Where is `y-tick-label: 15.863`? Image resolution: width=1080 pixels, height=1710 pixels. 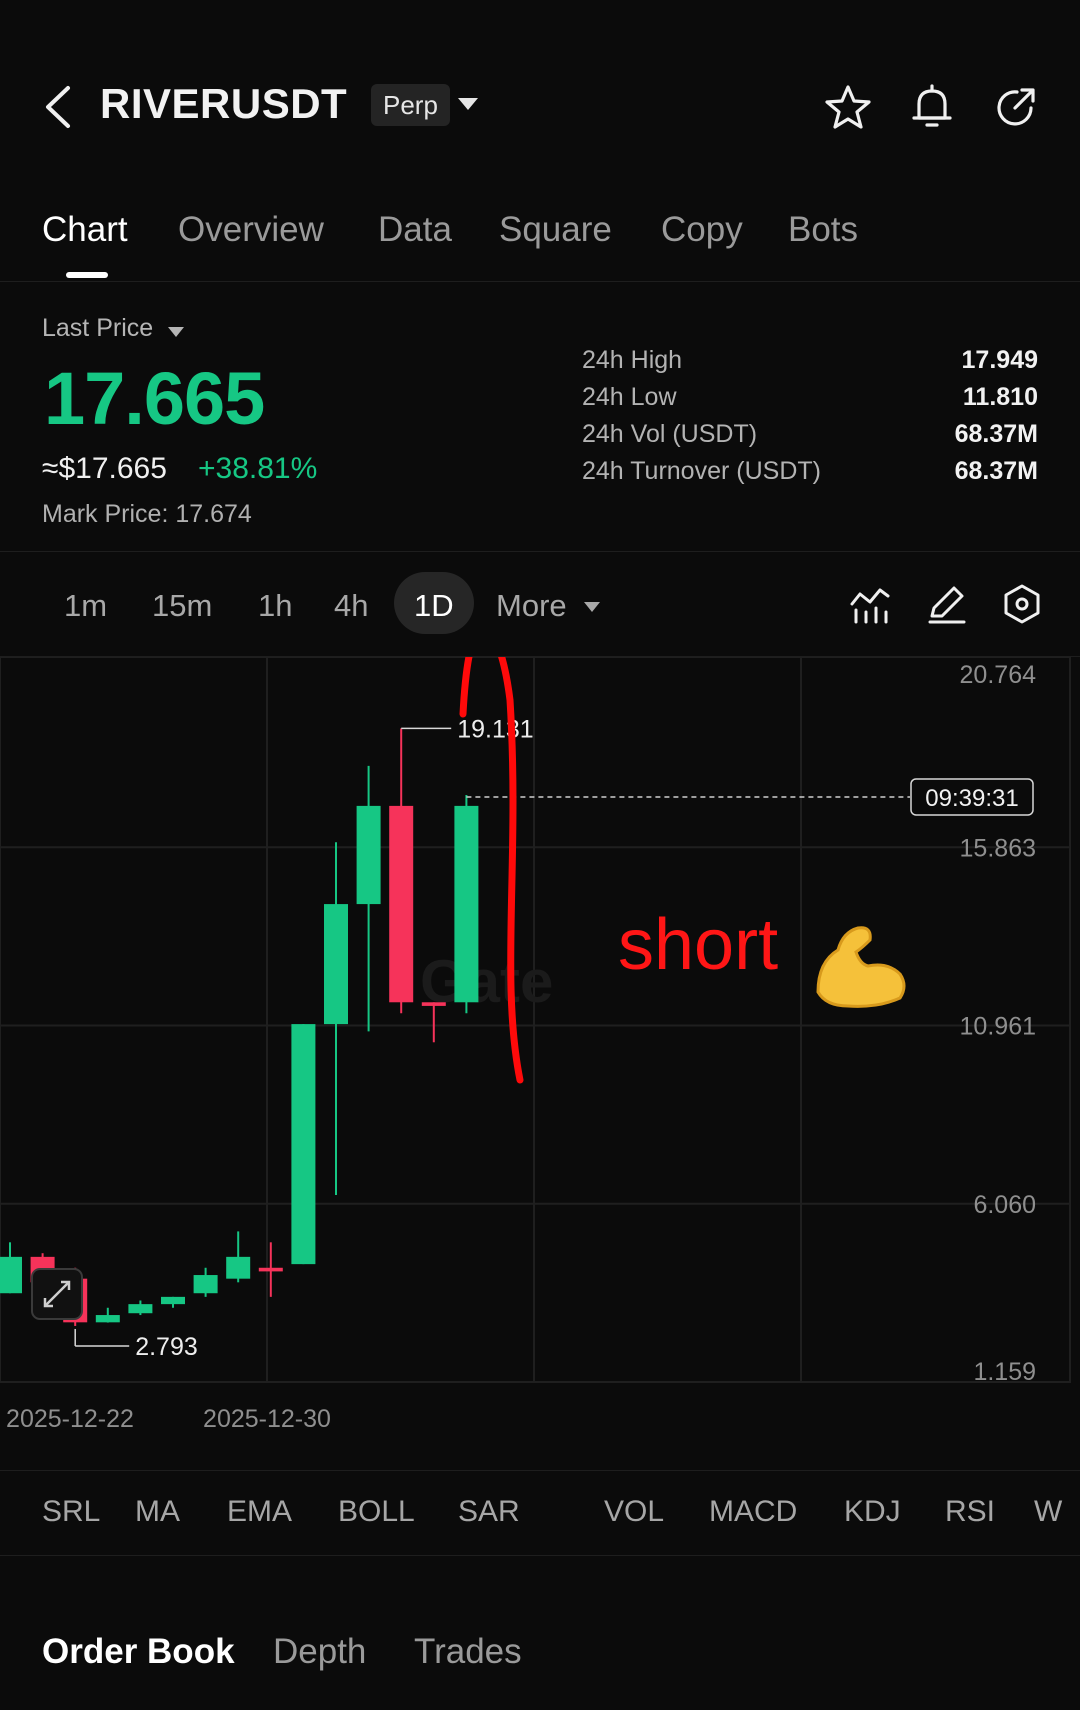 y-tick-label: 15.863 is located at coordinates (998, 848).